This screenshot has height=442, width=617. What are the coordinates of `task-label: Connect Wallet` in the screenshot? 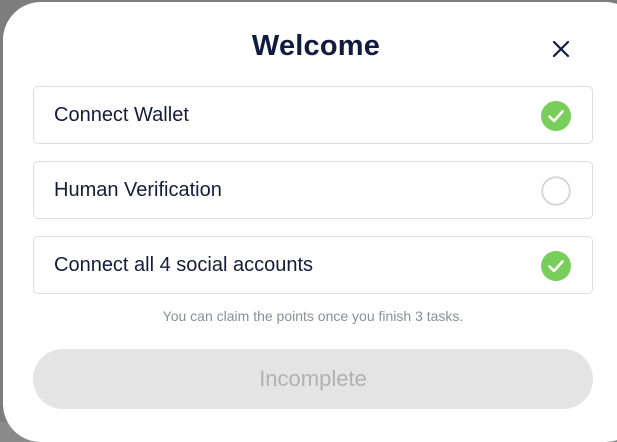 It's located at (121, 115).